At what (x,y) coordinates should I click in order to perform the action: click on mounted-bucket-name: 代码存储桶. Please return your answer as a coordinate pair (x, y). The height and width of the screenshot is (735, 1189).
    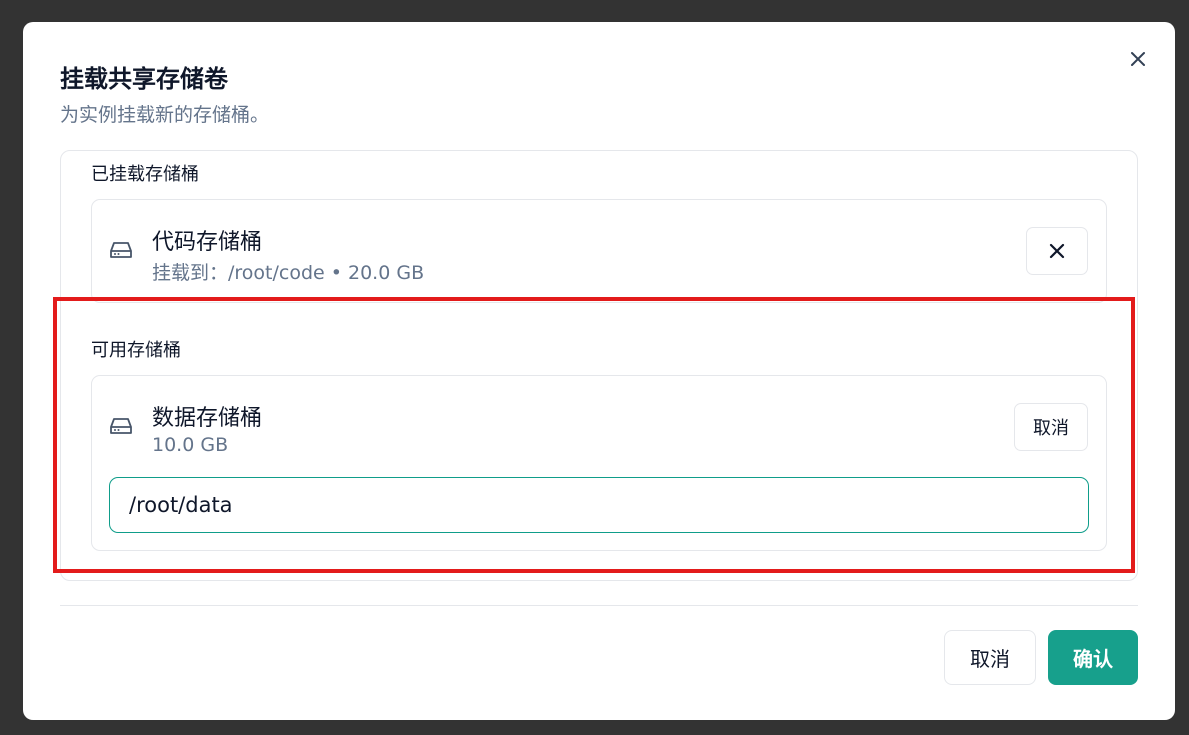
    Looking at the image, I should click on (207, 242).